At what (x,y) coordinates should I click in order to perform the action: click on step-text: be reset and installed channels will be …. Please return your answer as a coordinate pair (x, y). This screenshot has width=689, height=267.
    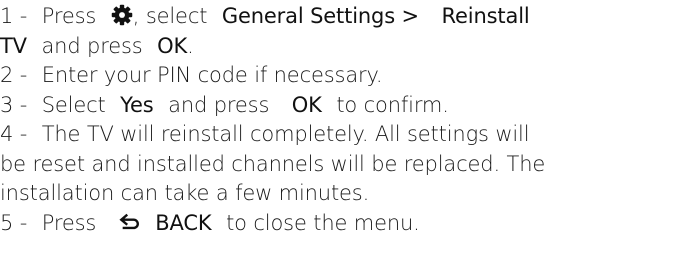
    Looking at the image, I should click on (273, 163).